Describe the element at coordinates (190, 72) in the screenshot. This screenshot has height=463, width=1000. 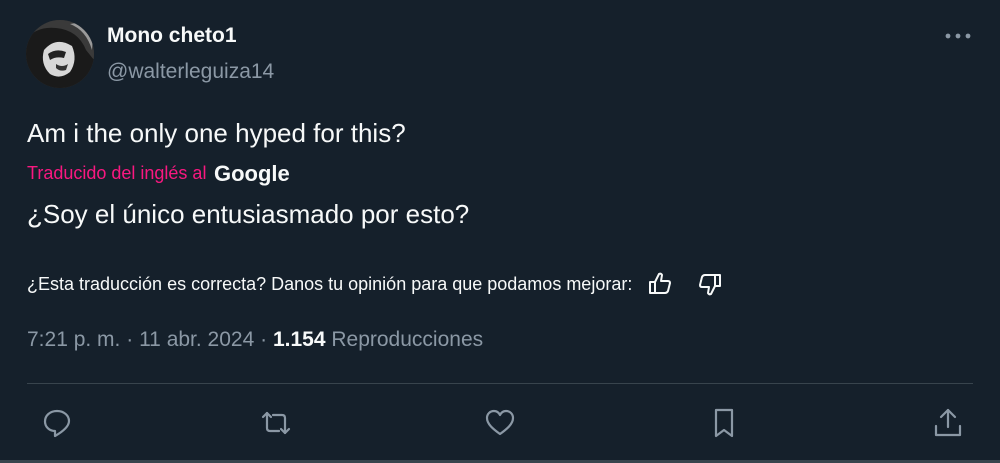
I see `author-handle: @walterleguiza14` at that location.